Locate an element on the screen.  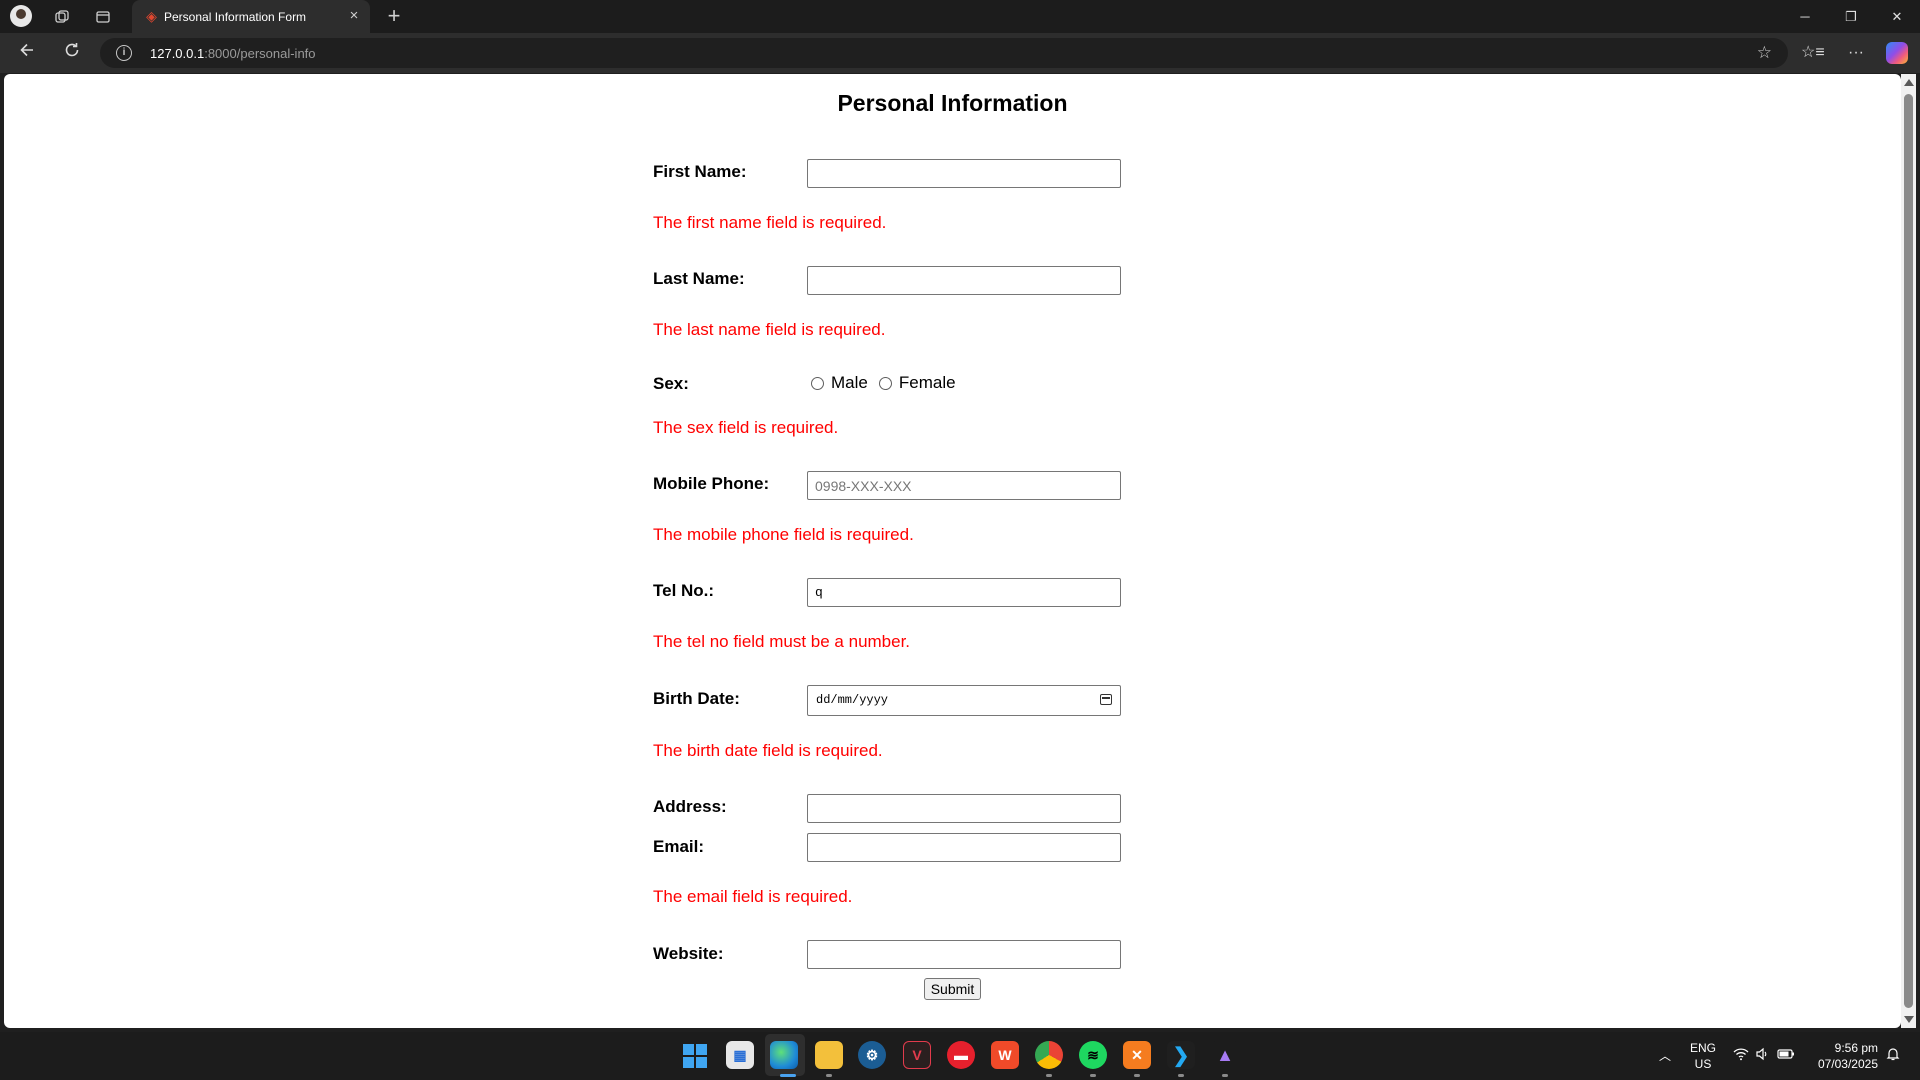
app-launcher-indicator is located at coordinates (1225, 1075).